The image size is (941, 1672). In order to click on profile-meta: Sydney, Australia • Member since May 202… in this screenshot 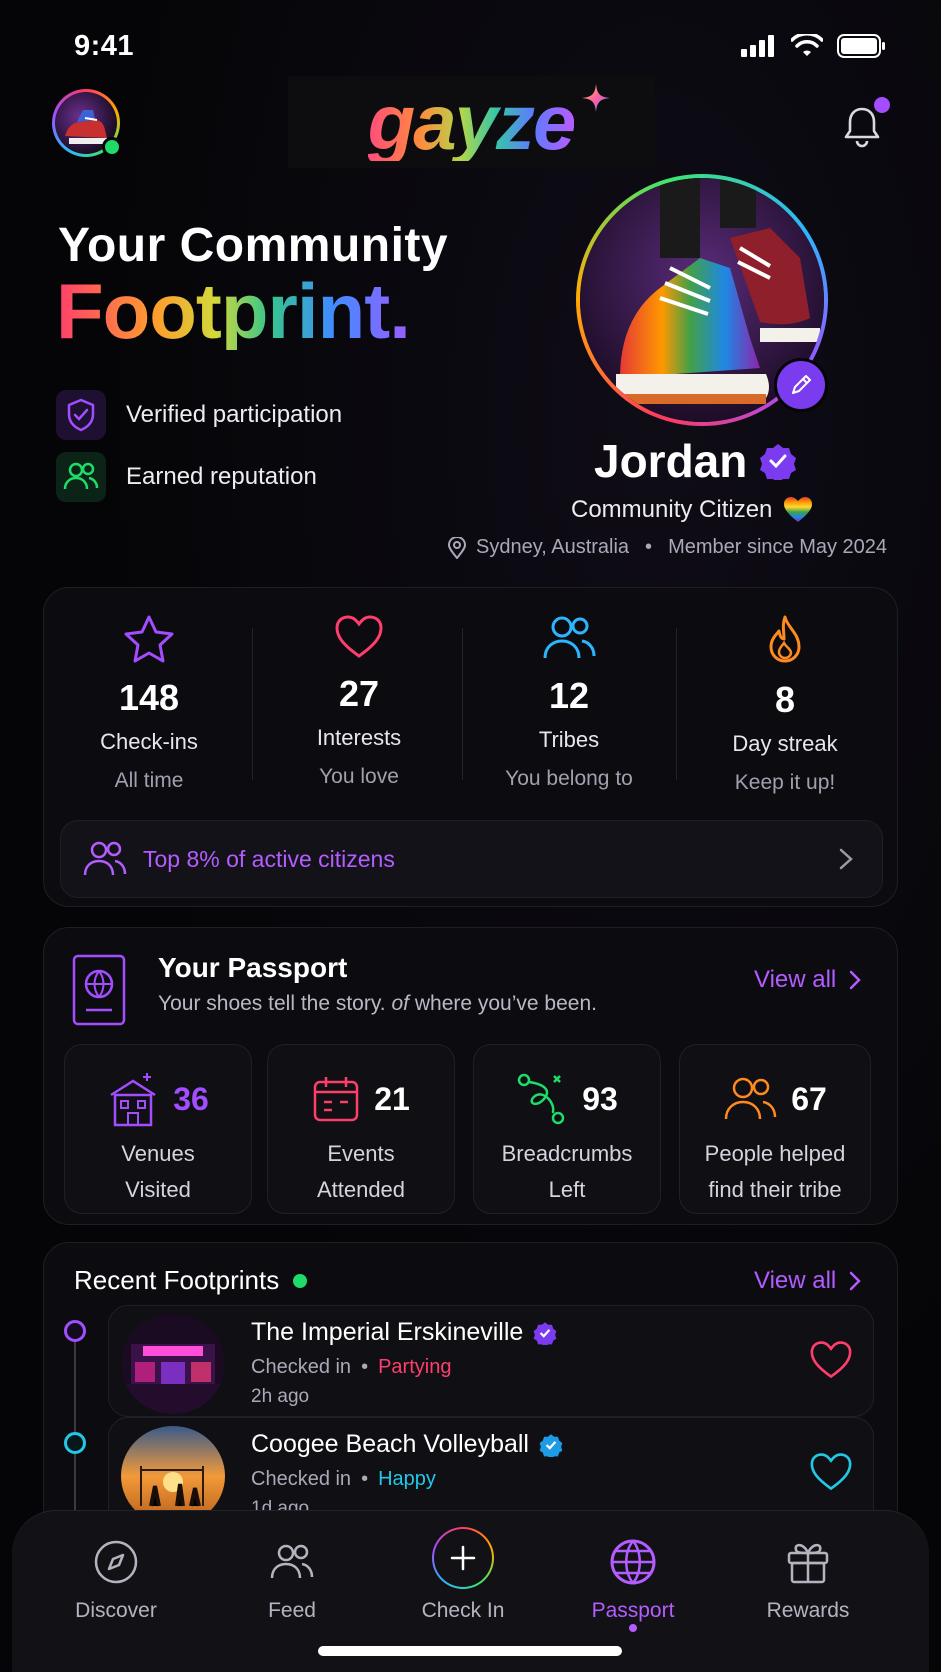, I will do `click(667, 547)`.